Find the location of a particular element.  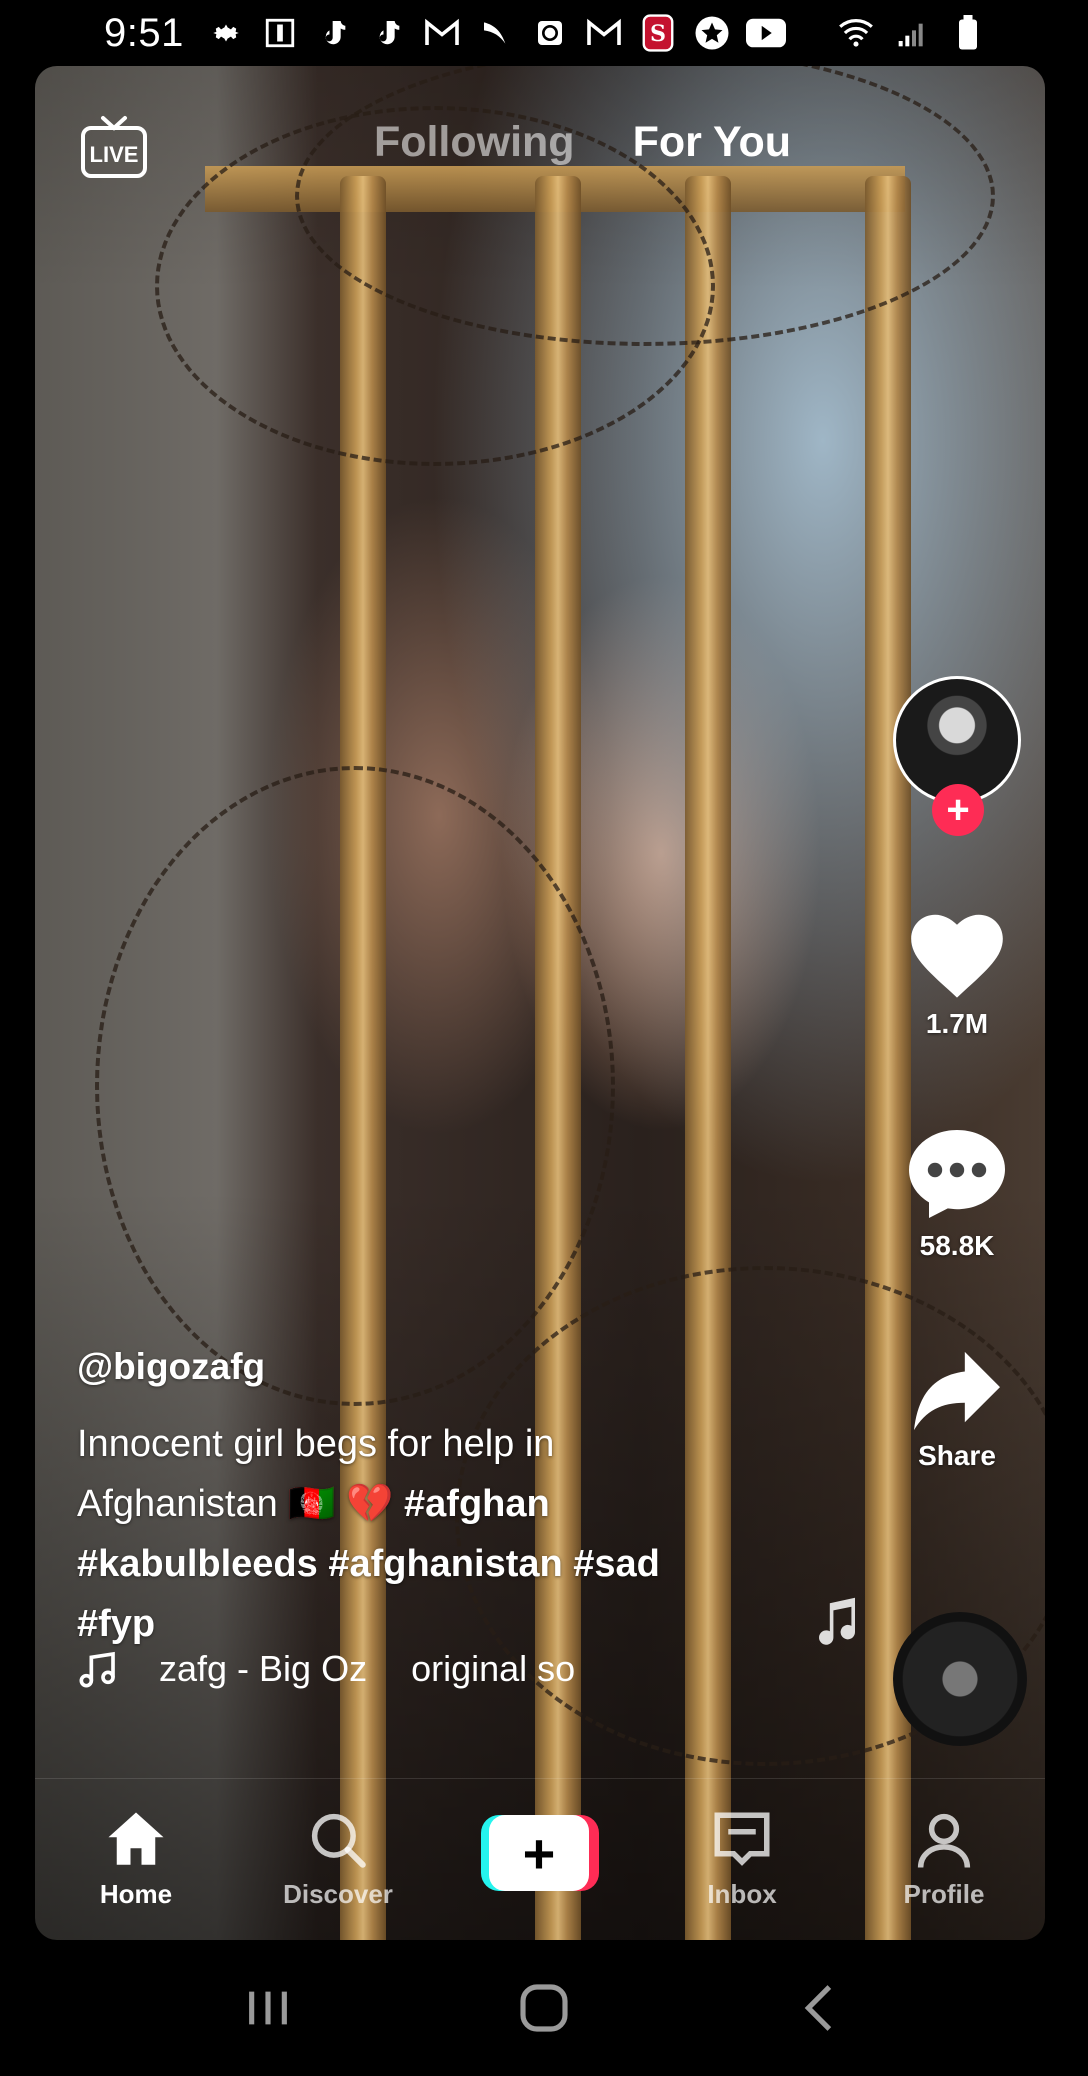

signal-icon is located at coordinates (912, 33).